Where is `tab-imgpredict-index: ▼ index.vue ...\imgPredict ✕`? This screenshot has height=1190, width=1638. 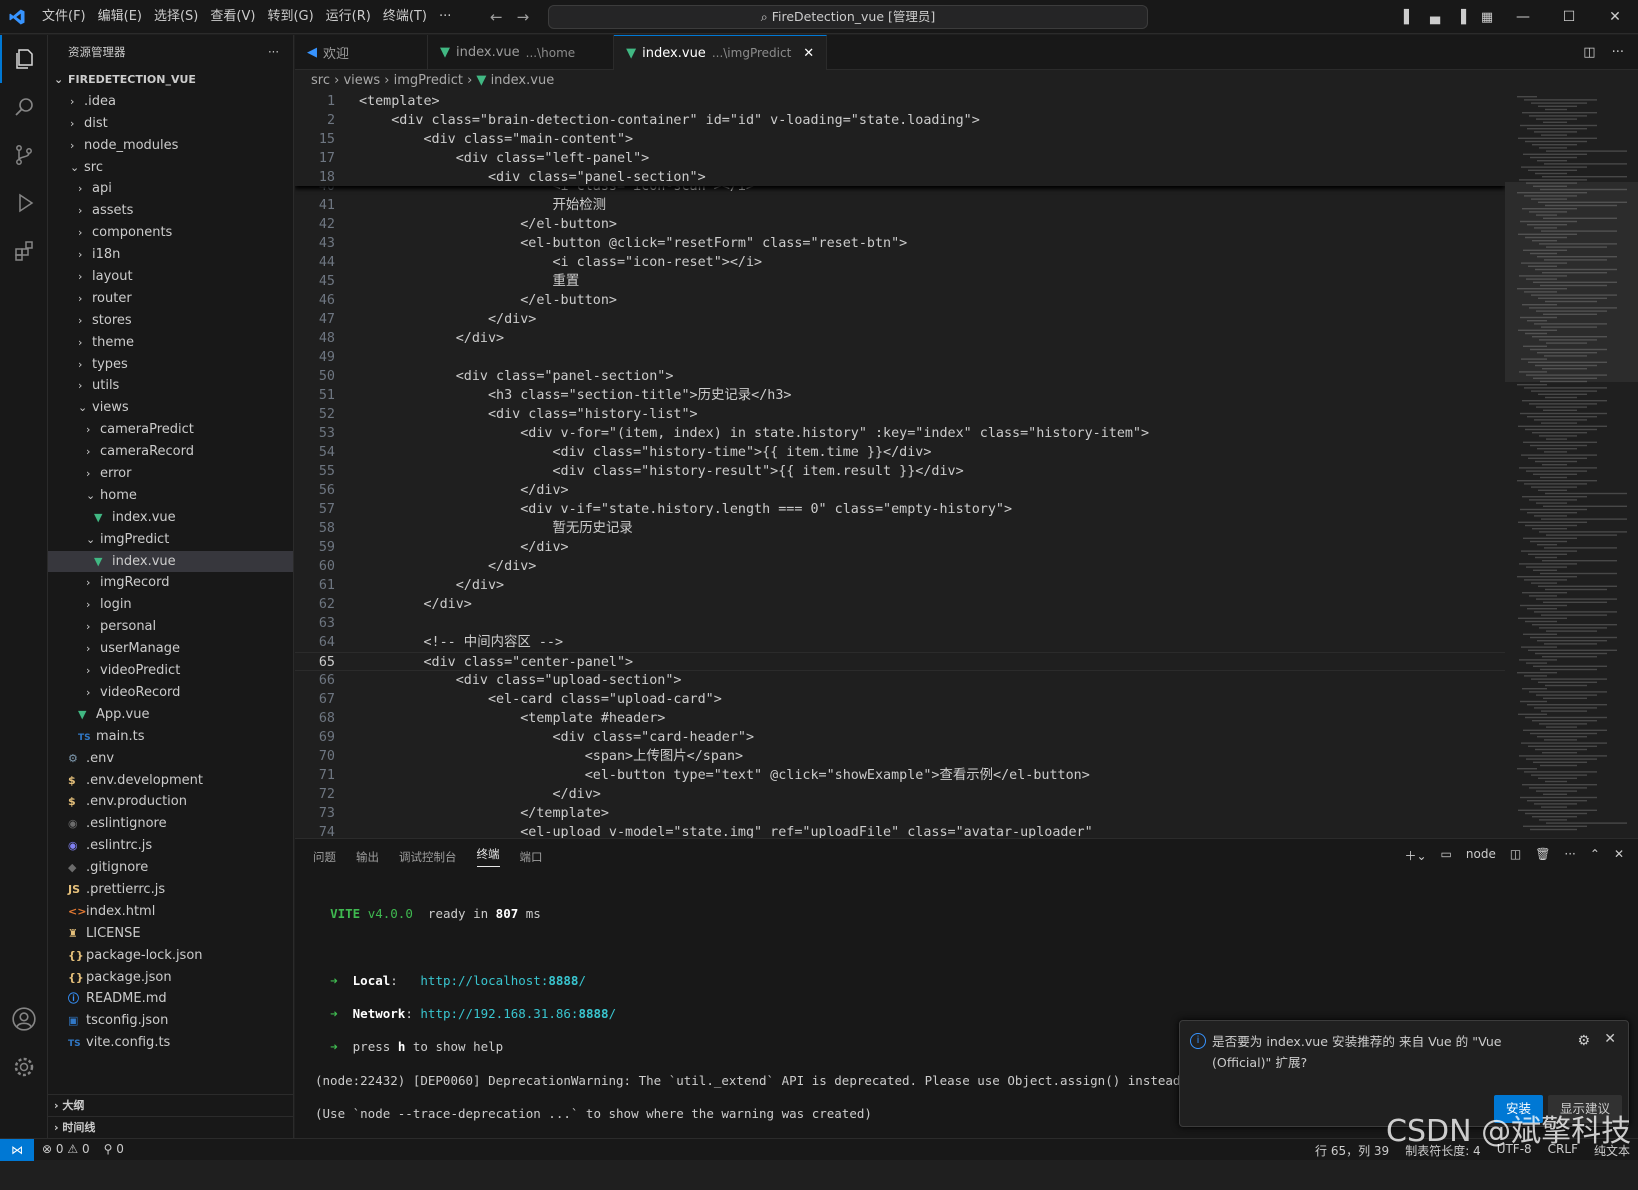 tab-imgpredict-index: ▼ index.vue ...\imgPredict ✕ is located at coordinates (721, 52).